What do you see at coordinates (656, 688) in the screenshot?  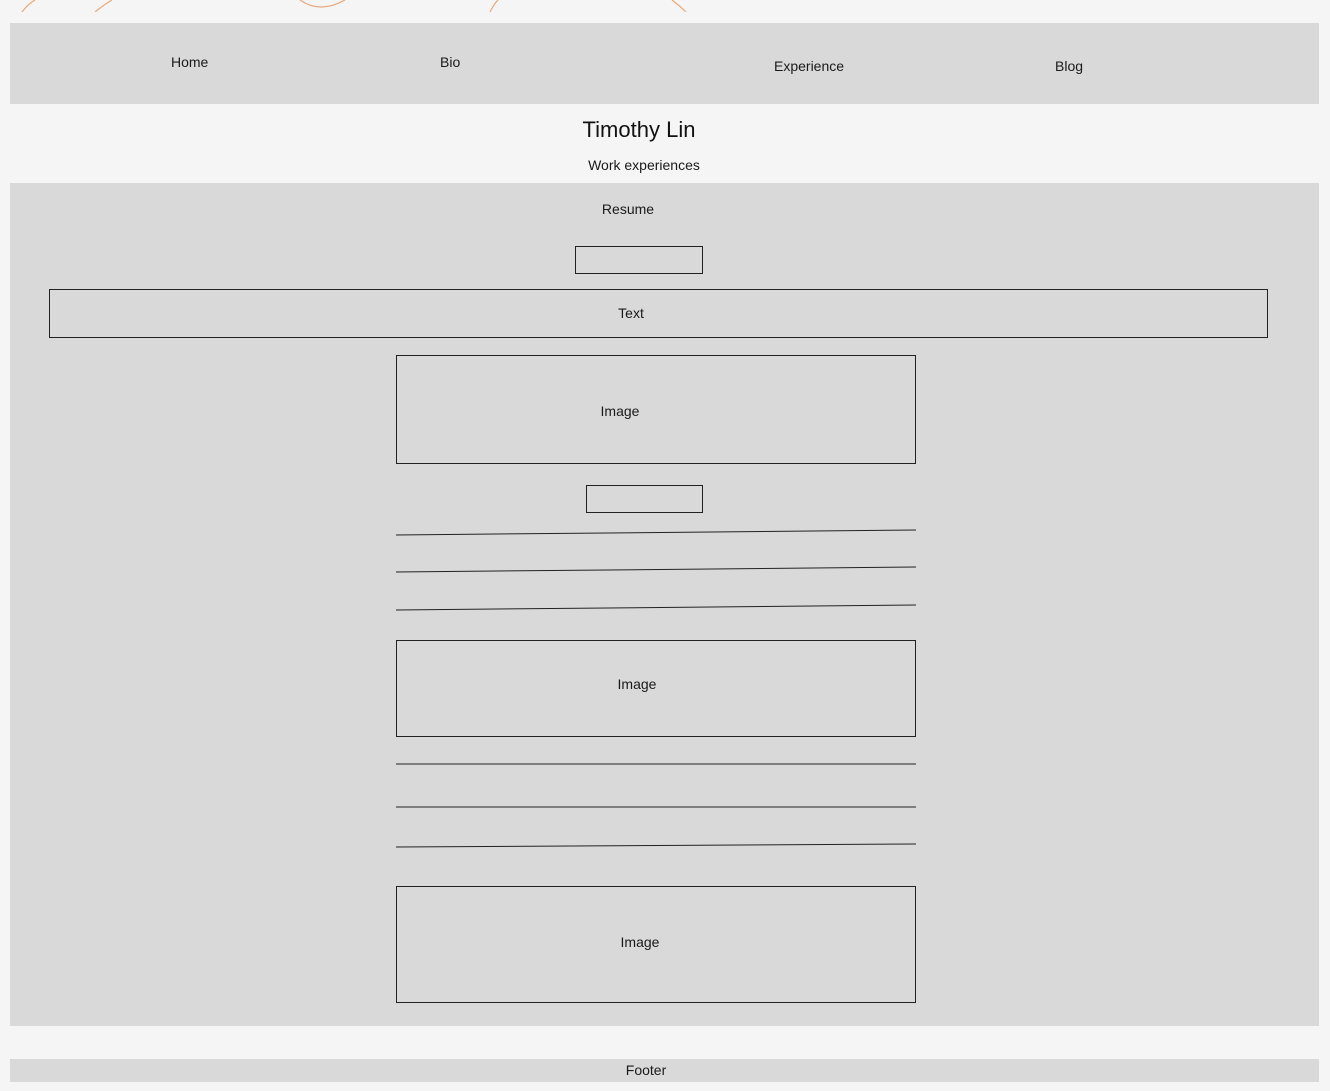 I see `text-lines` at bounding box center [656, 688].